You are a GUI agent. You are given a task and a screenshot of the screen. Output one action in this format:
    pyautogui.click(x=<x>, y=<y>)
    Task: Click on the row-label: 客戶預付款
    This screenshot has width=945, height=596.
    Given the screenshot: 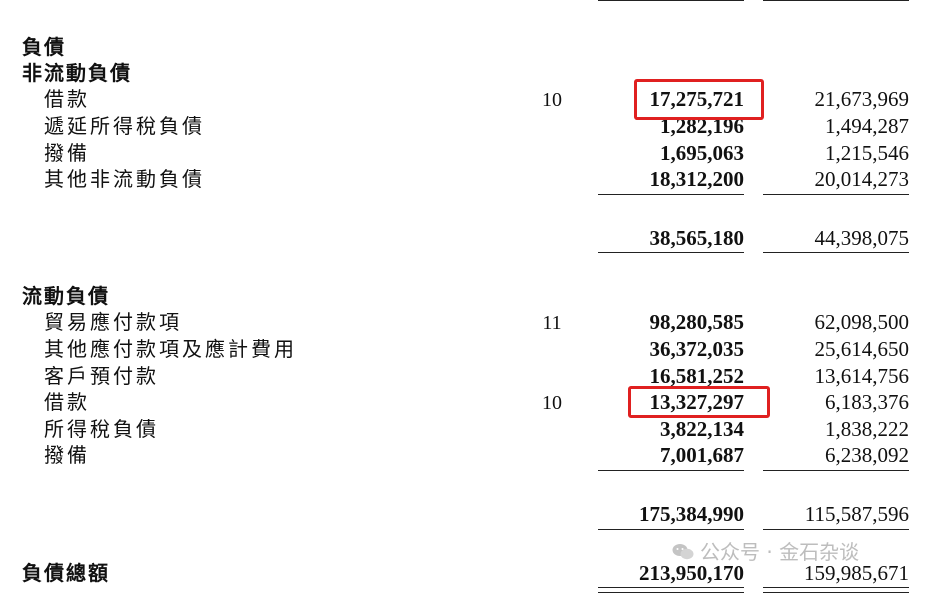 What is the action you would take?
    pyautogui.click(x=101, y=376)
    